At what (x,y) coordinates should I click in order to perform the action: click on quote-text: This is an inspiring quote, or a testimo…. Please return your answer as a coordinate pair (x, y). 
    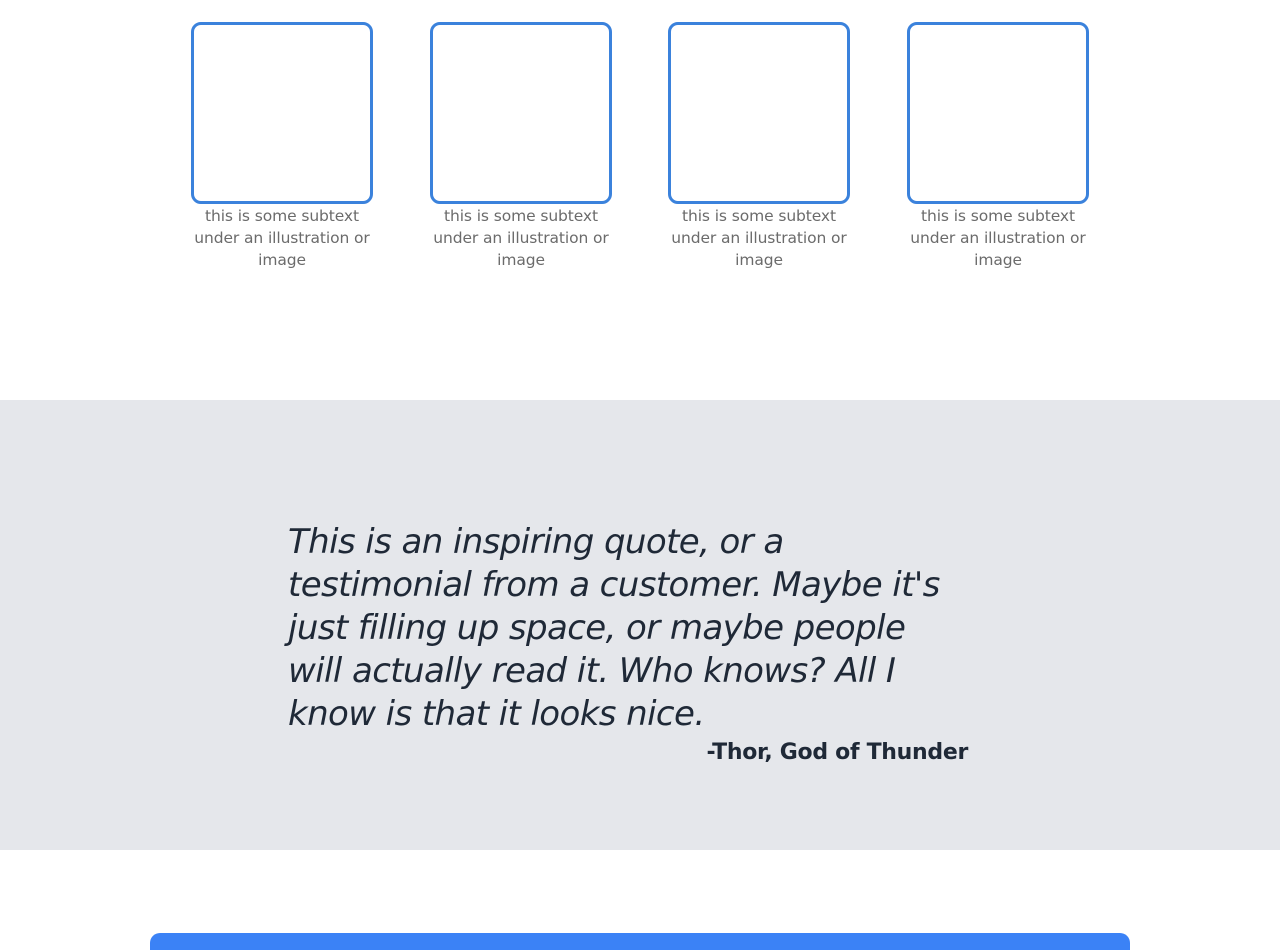
    Looking at the image, I should click on (614, 628).